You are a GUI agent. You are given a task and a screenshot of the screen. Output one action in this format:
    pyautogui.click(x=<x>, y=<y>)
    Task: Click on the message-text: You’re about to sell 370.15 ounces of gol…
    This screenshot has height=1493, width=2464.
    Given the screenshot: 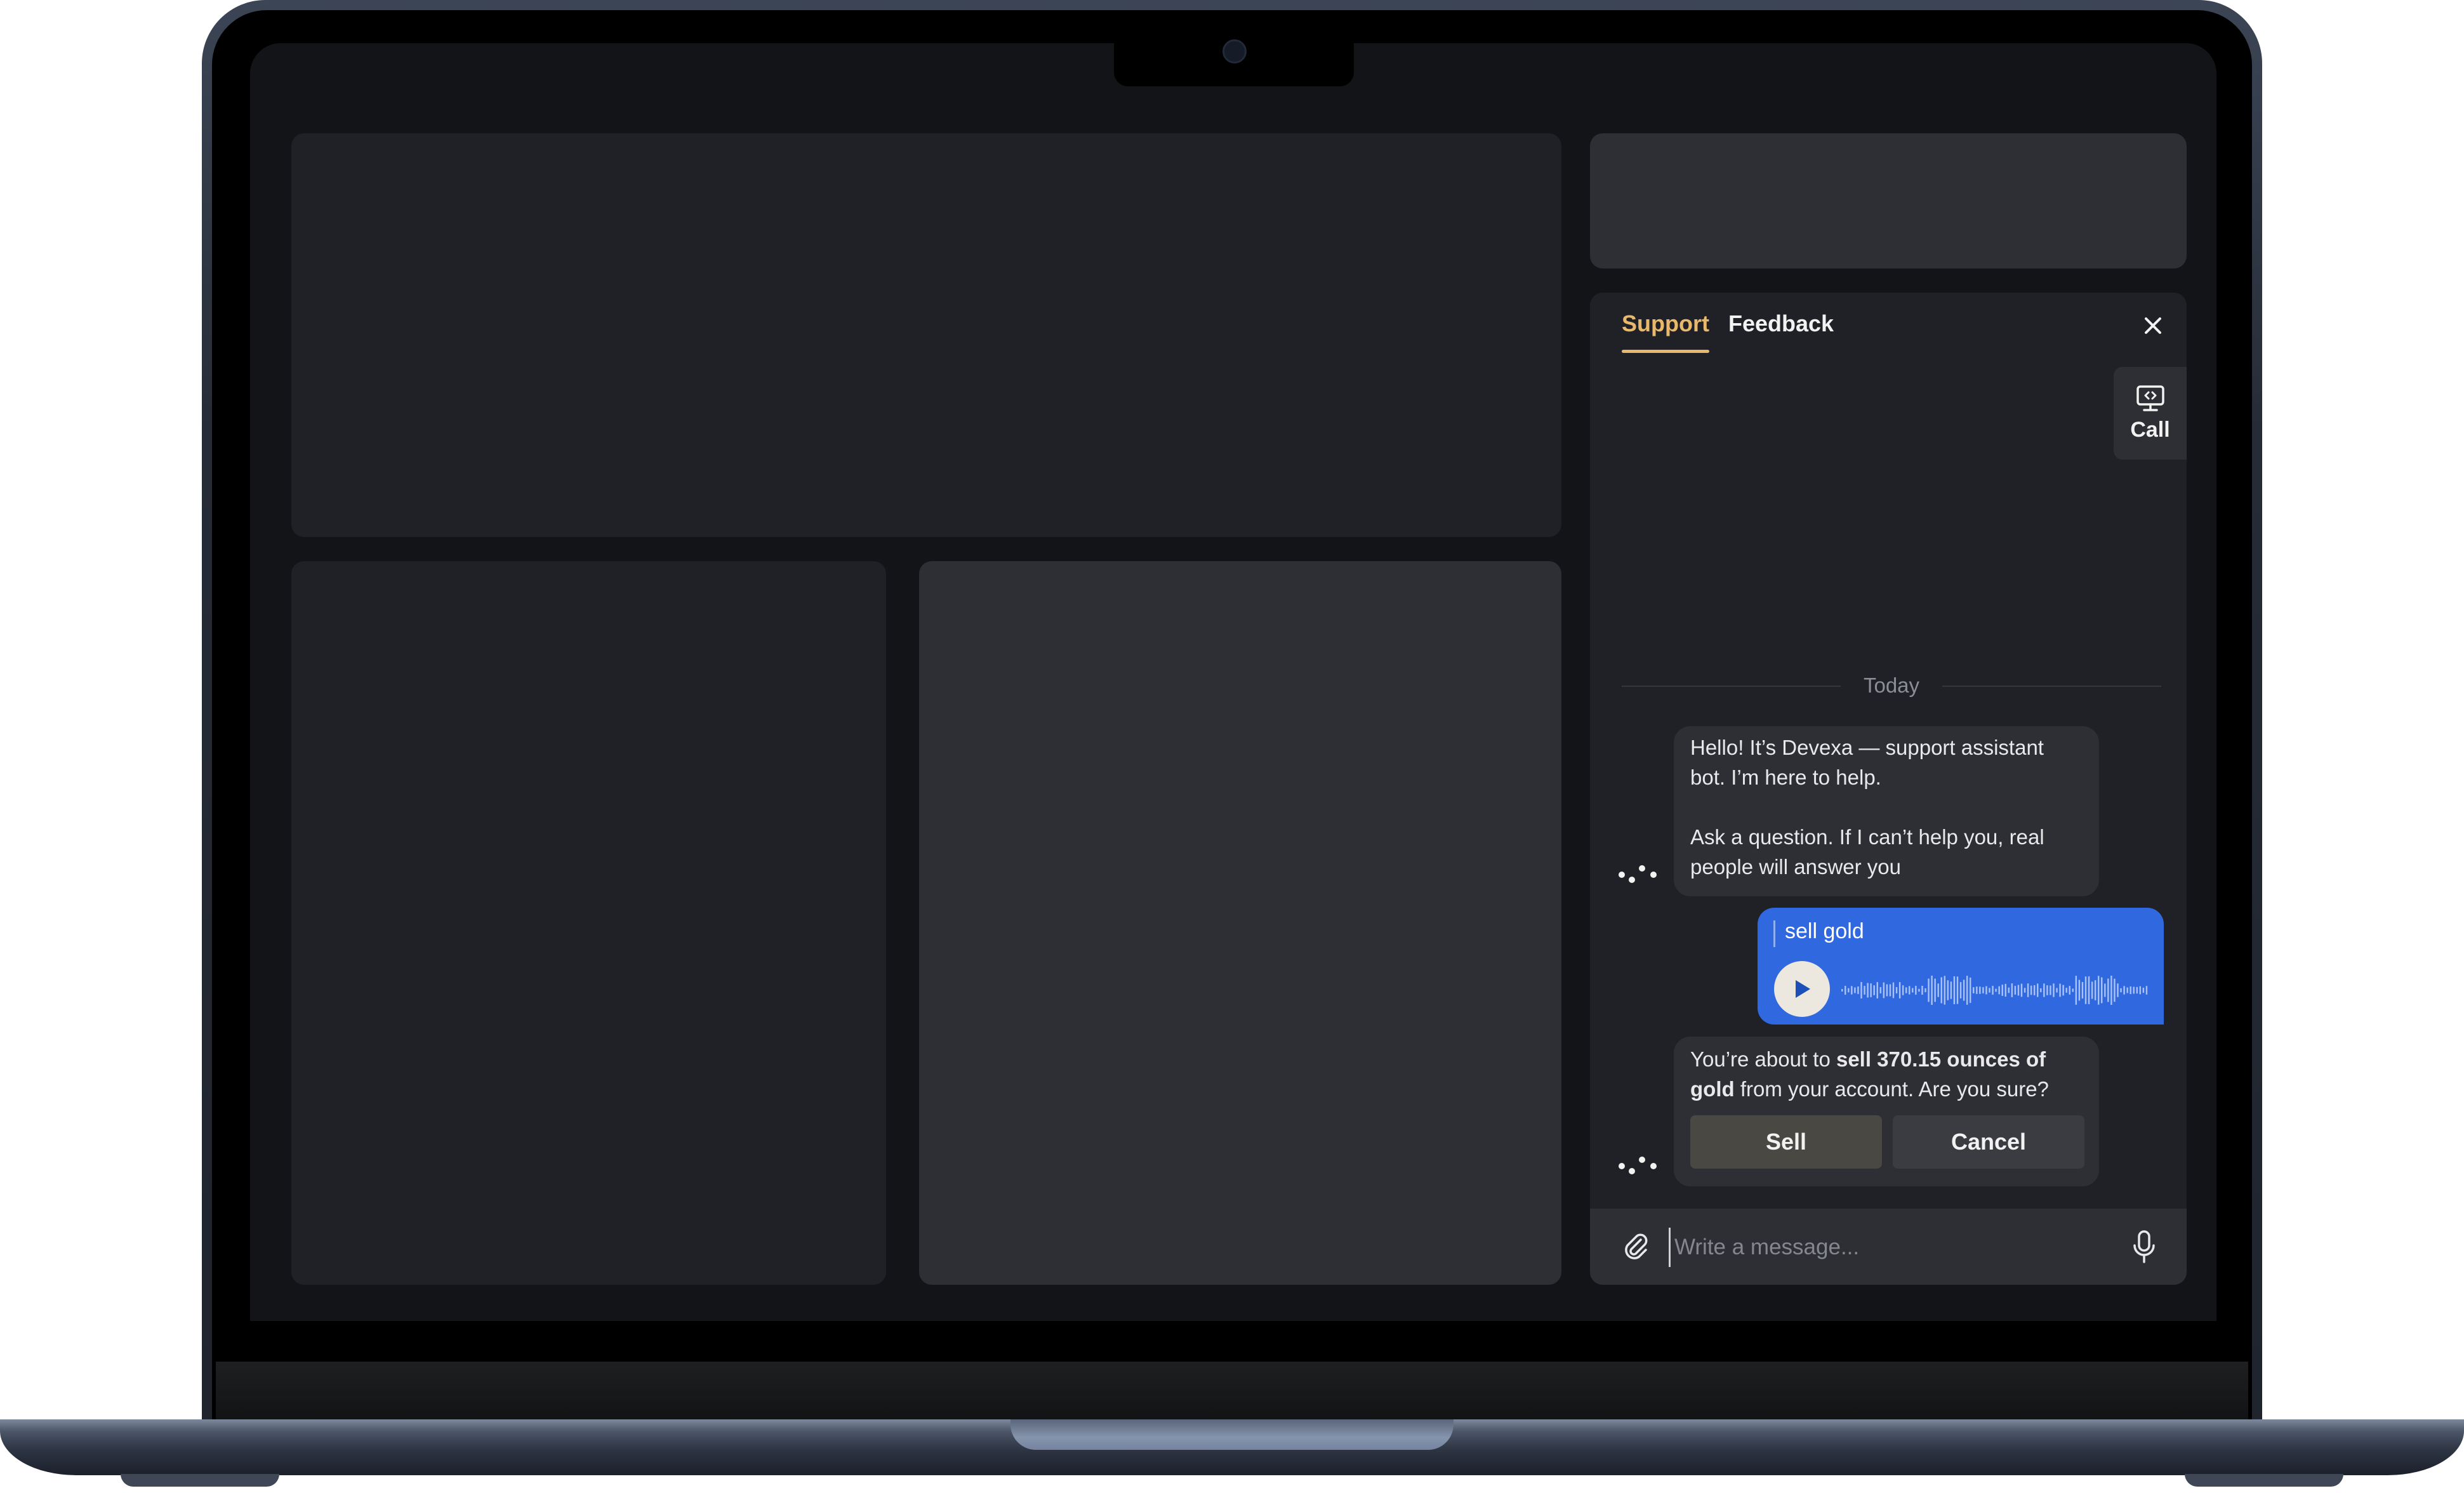 What is the action you would take?
    pyautogui.click(x=1893, y=1074)
    